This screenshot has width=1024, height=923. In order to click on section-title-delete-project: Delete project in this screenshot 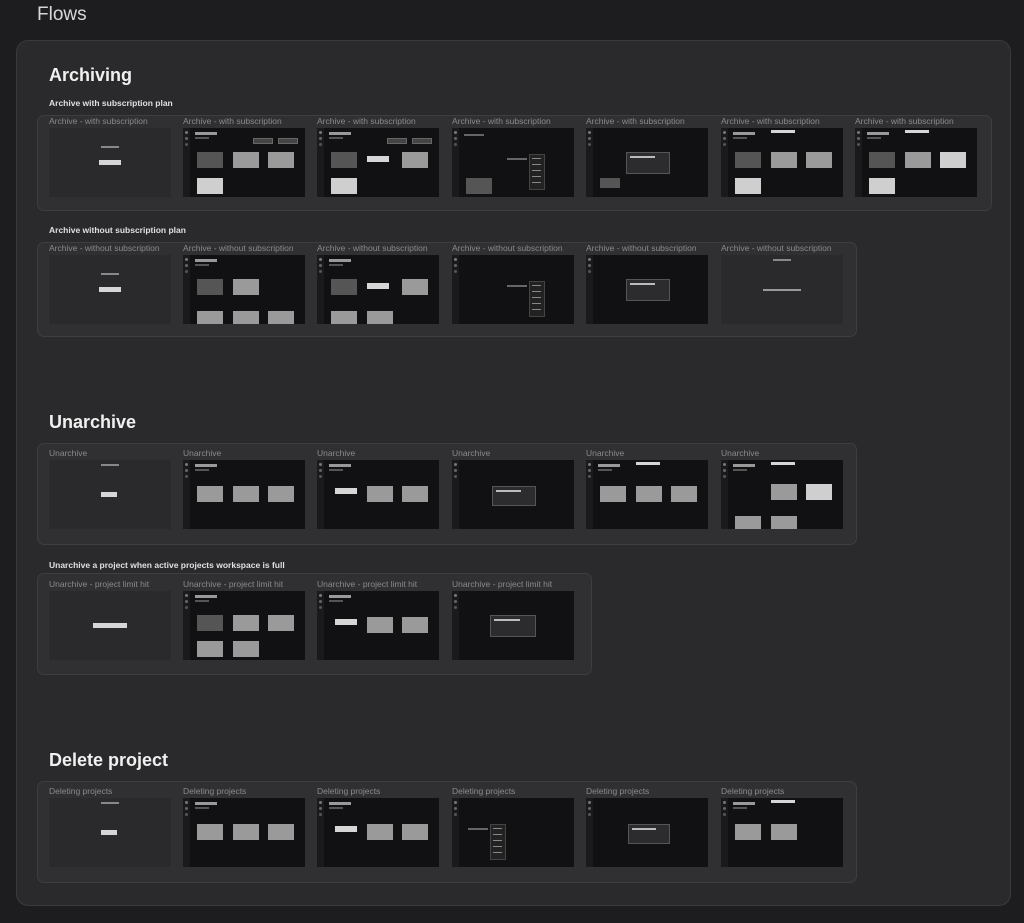, I will do `click(109, 760)`.